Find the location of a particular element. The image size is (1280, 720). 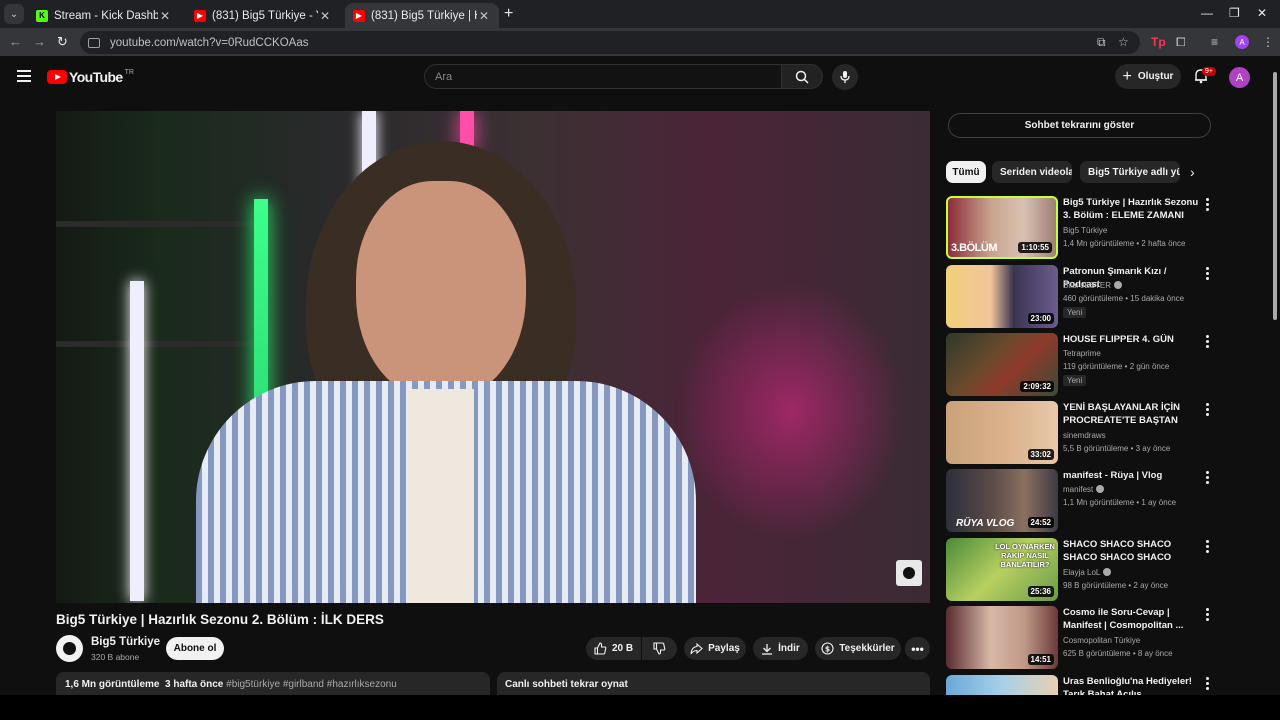

new-tab-icon: + is located at coordinates (508, 14).